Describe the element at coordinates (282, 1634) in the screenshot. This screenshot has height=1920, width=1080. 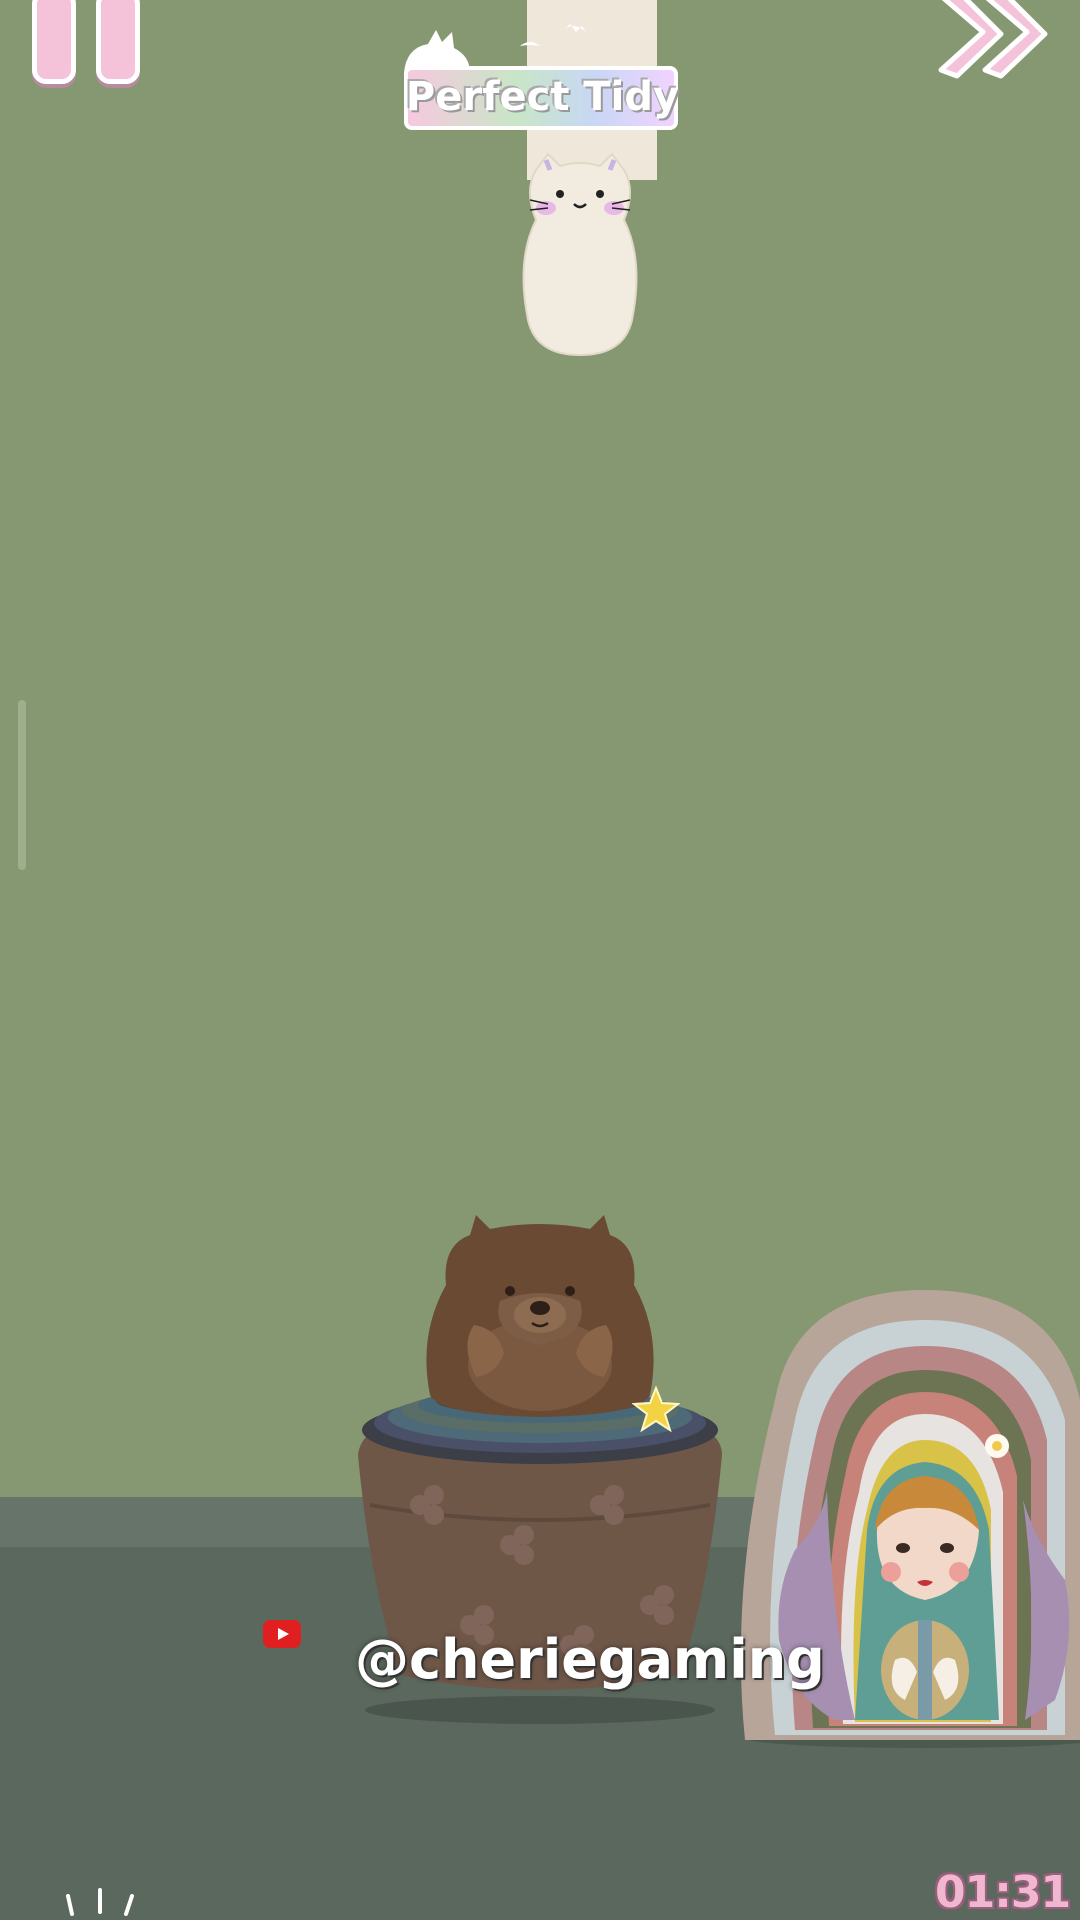
I see `youtube-icon` at that location.